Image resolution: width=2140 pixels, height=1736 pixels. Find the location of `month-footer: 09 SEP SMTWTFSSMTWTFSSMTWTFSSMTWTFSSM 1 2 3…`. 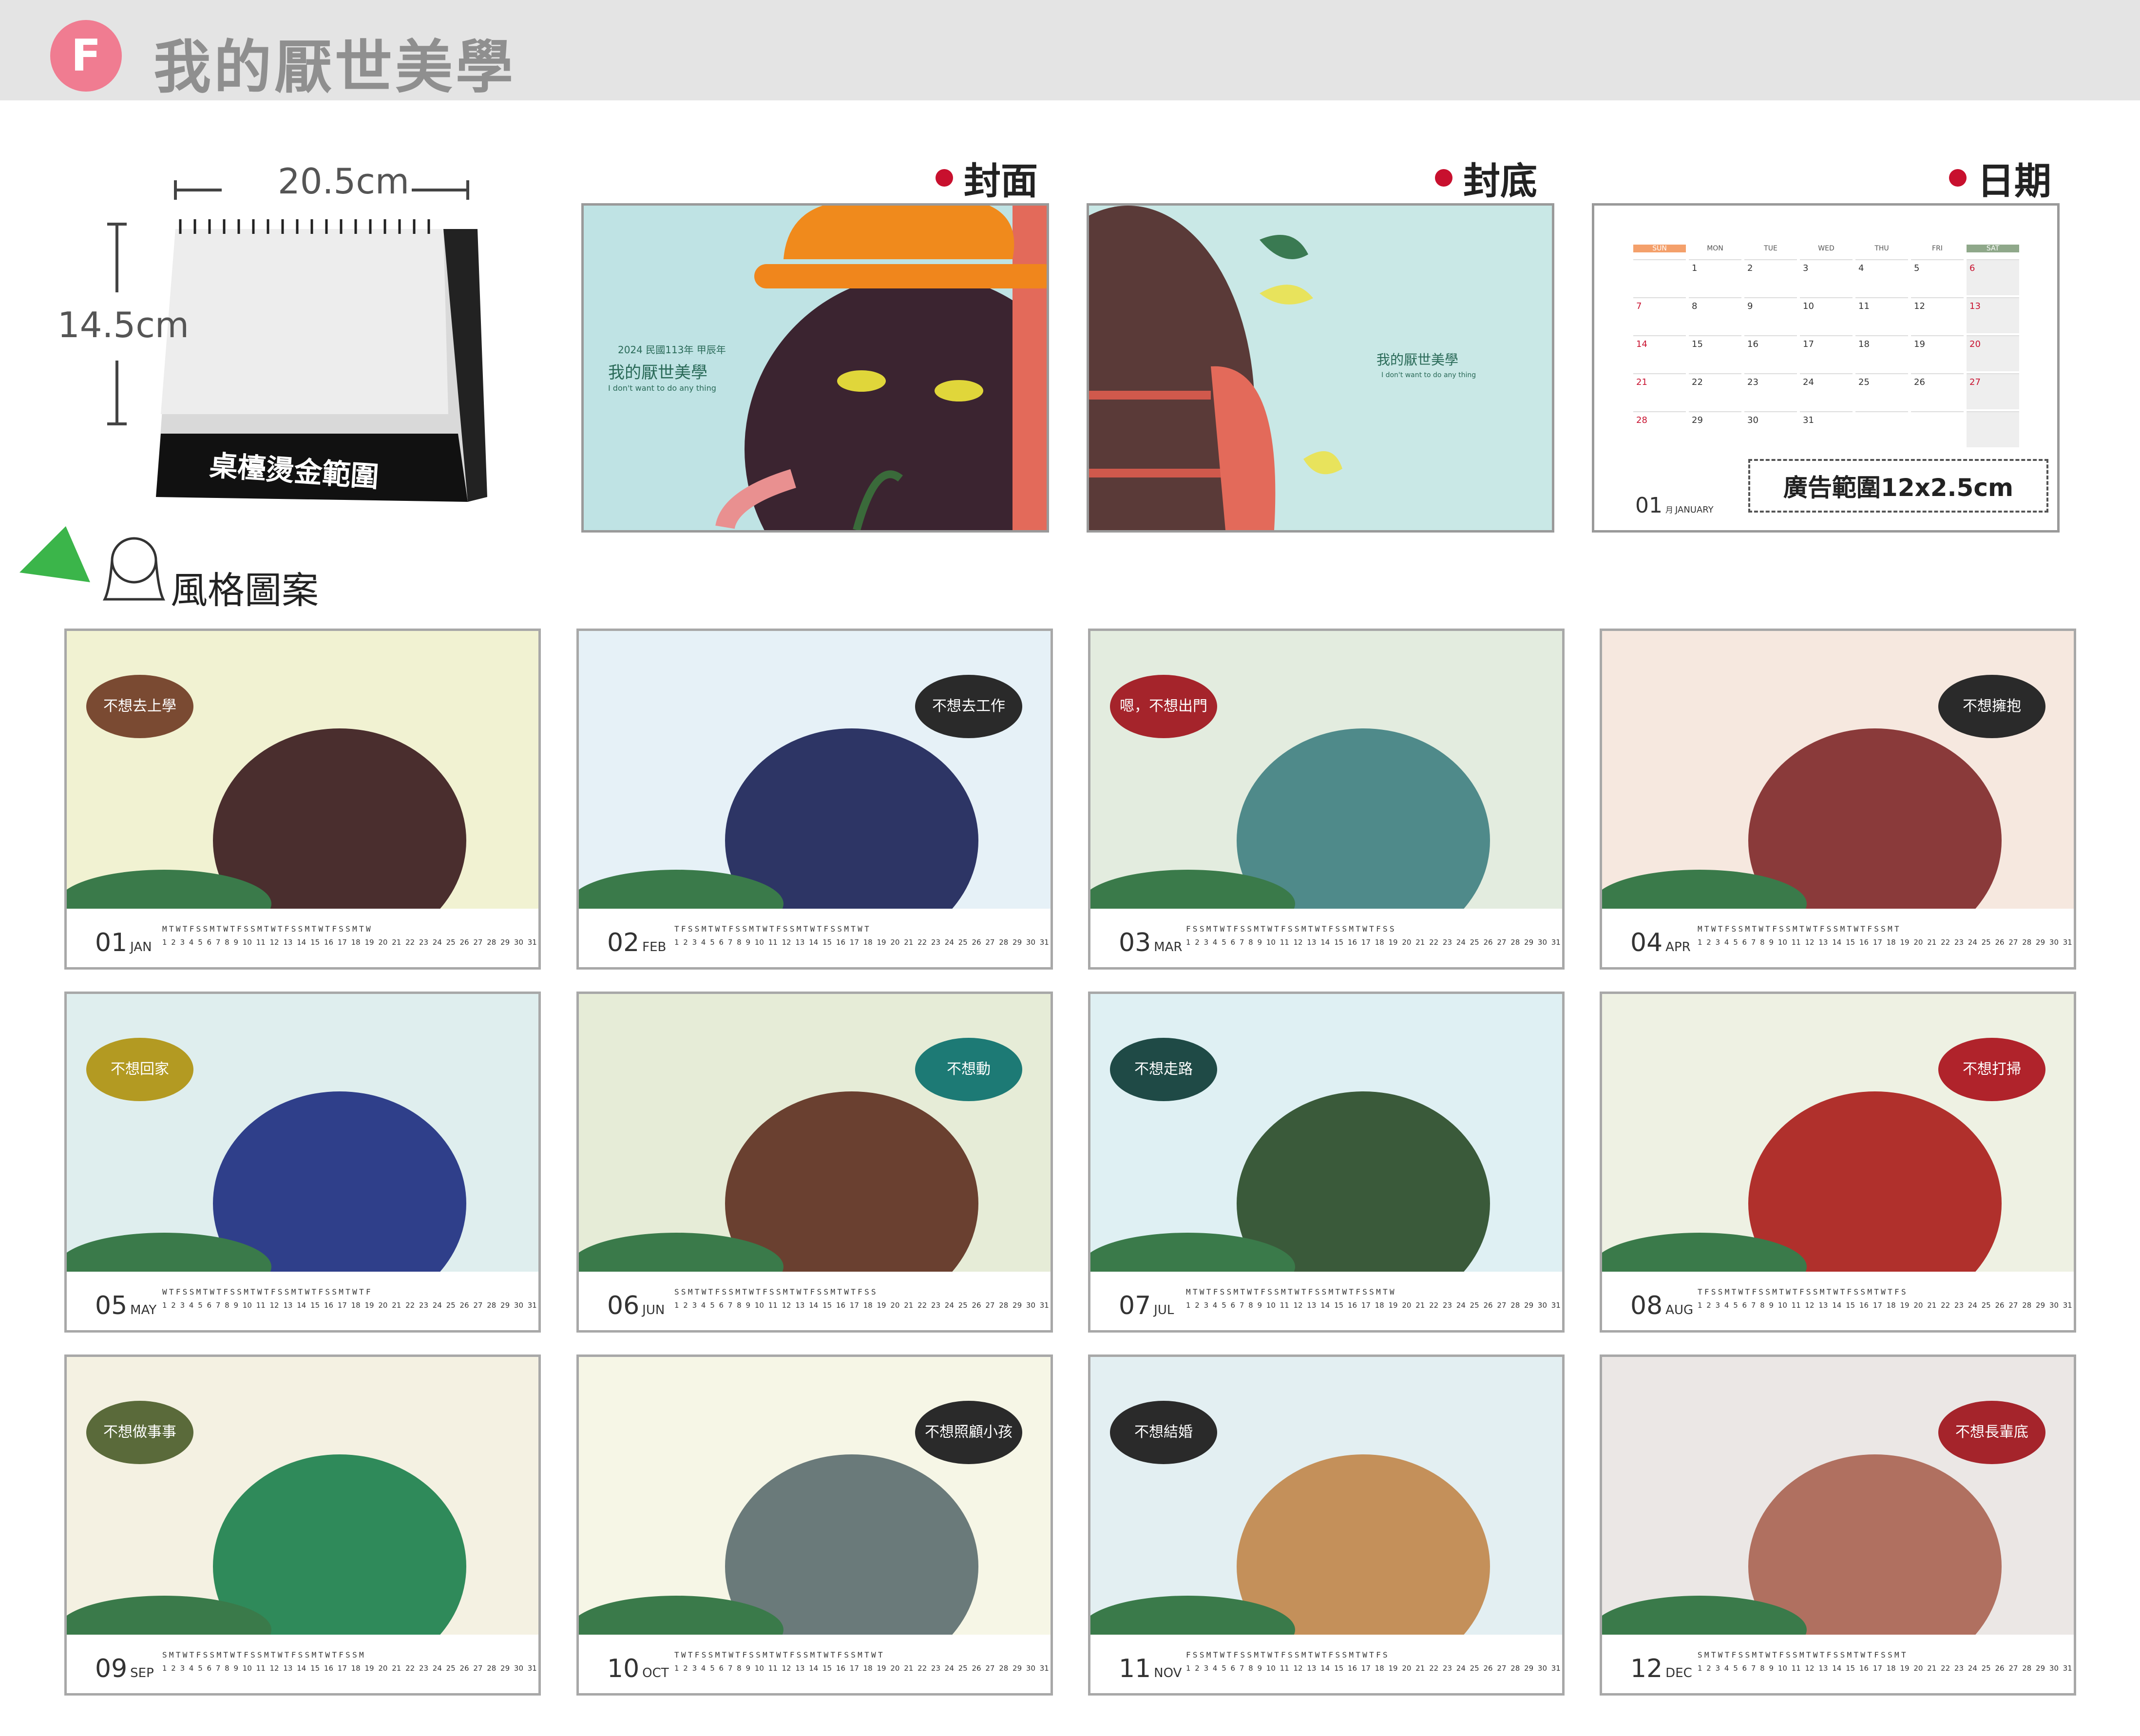

month-footer: 09 SEP SMTWTFSSMTWTFSSMTWTFSSMTWTFSSM 1 2 3… is located at coordinates (302, 1664).